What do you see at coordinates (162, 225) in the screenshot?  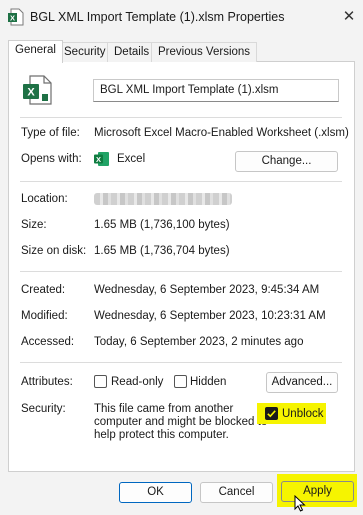 I see `size-value: 1.65 MB (1,736,100 bytes)` at bounding box center [162, 225].